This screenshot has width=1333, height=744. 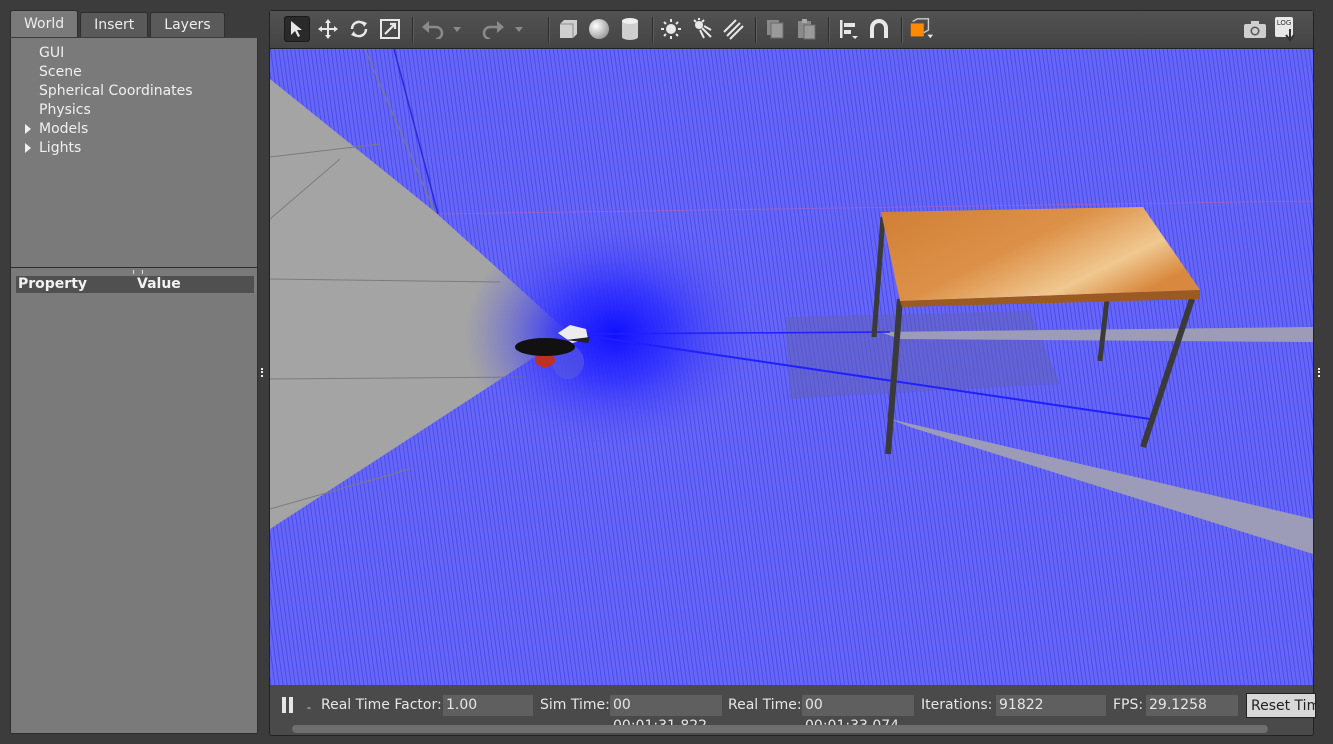 What do you see at coordinates (60, 148) in the screenshot?
I see `tree-item-label: Lights` at bounding box center [60, 148].